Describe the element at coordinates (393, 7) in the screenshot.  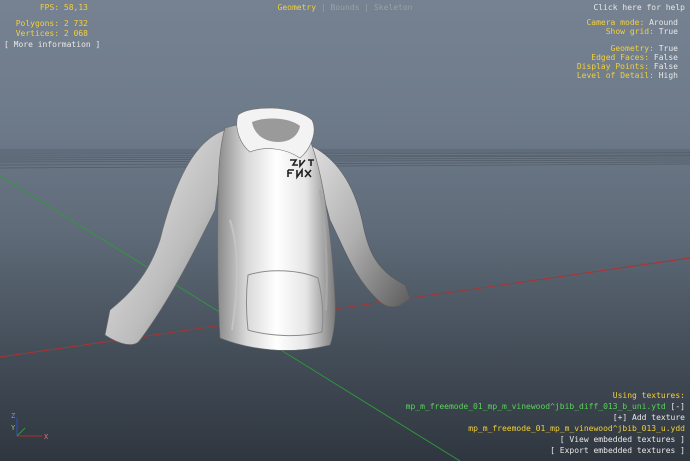
I see `tab-skeleton: Skeleton` at that location.